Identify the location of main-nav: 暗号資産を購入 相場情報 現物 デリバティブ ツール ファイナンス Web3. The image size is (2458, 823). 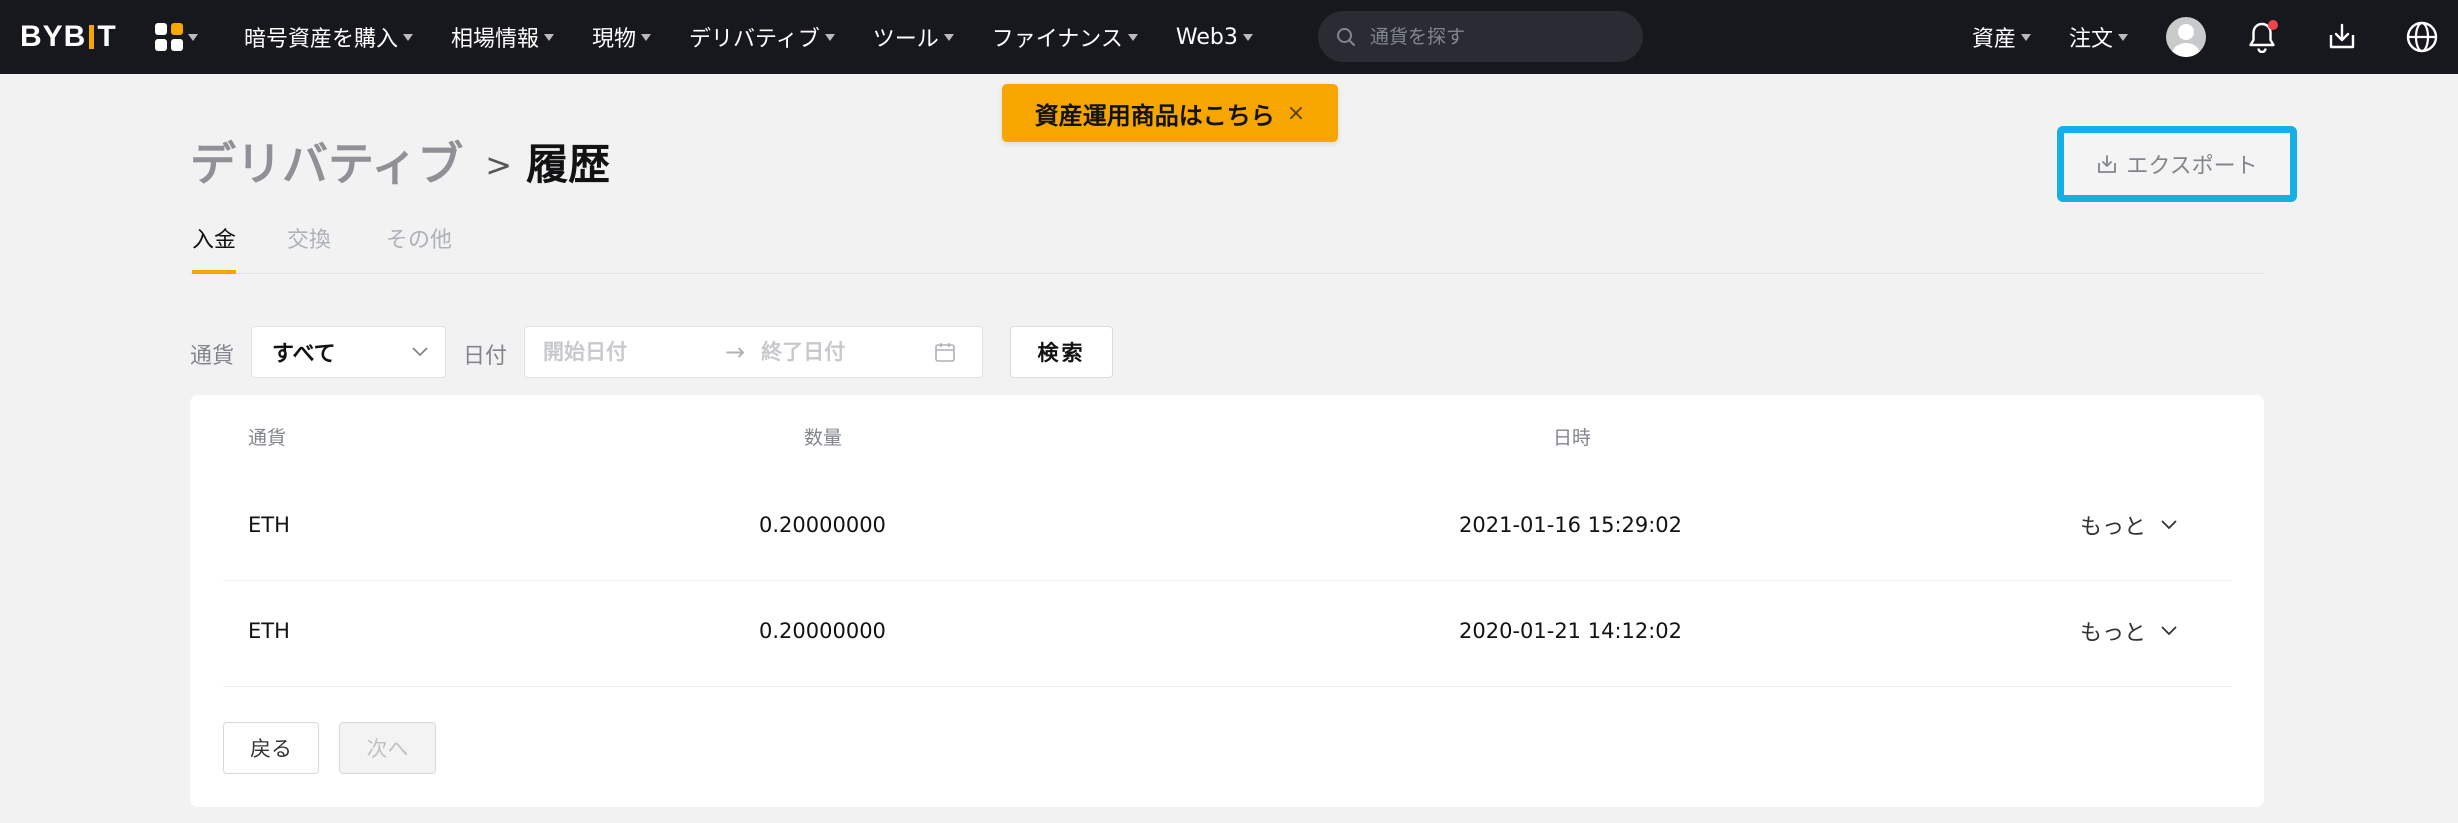
(767, 37).